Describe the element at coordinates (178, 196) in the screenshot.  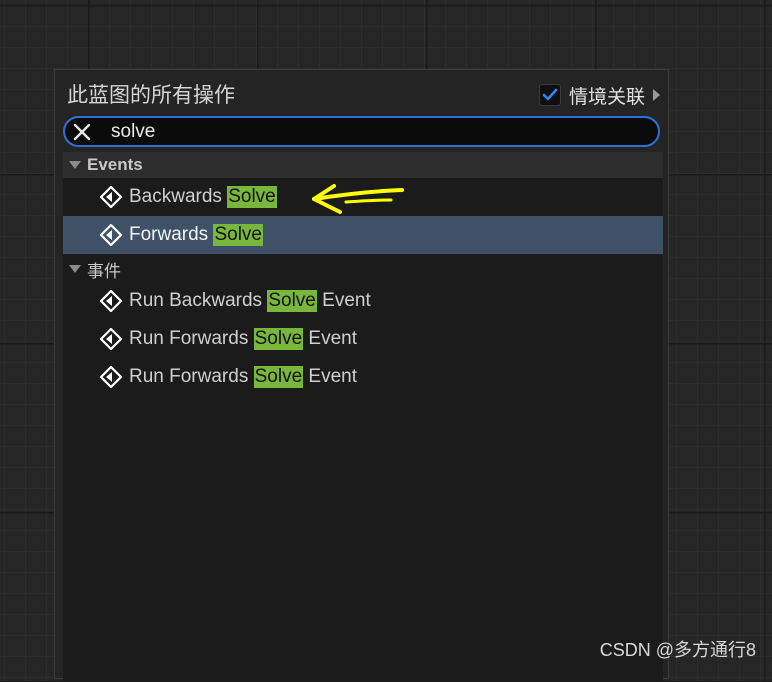
I see `item-text-prefix: Backwards` at that location.